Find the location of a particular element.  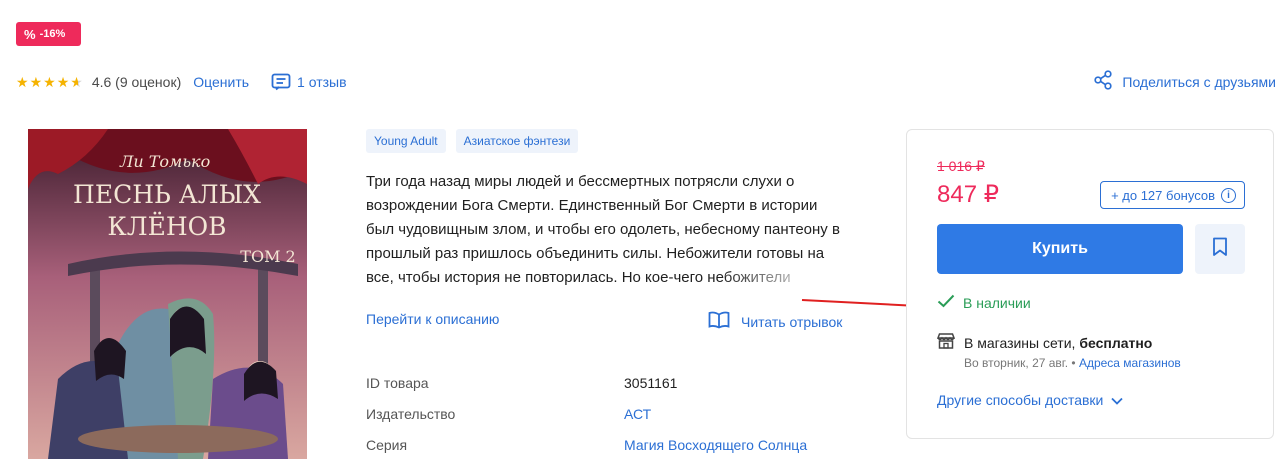

rating-row: ★ ★ ★ ★ ★ 4.6 (9 оценок) Оценить 1 отзыв is located at coordinates (181, 82).